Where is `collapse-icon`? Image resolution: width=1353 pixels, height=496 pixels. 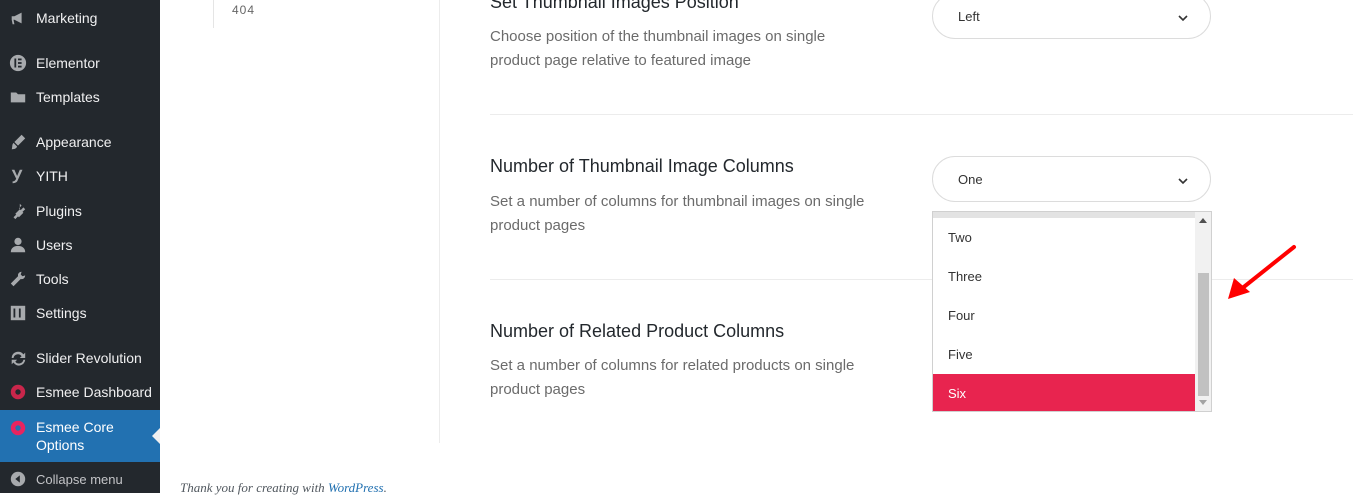 collapse-icon is located at coordinates (18, 479).